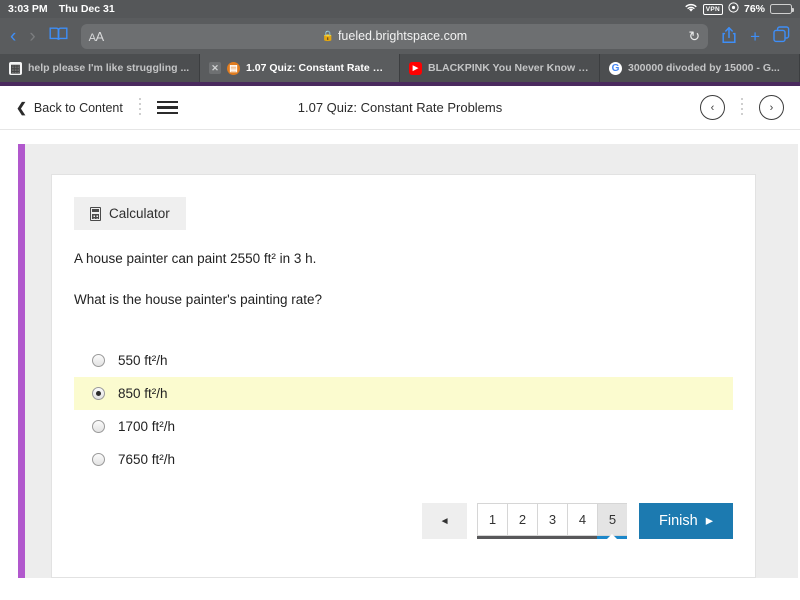 Image resolution: width=800 pixels, height=600 pixels. Describe the element at coordinates (21, 107) in the screenshot. I see `chevron-left-icon: ❮` at that location.